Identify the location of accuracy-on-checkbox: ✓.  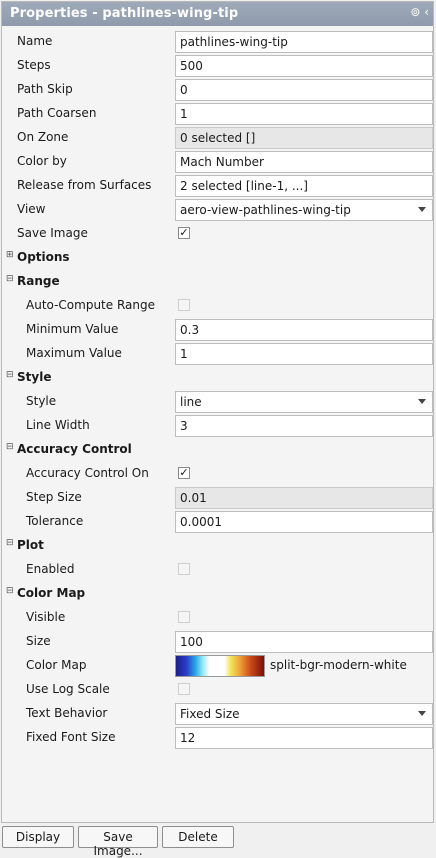
(184, 473).